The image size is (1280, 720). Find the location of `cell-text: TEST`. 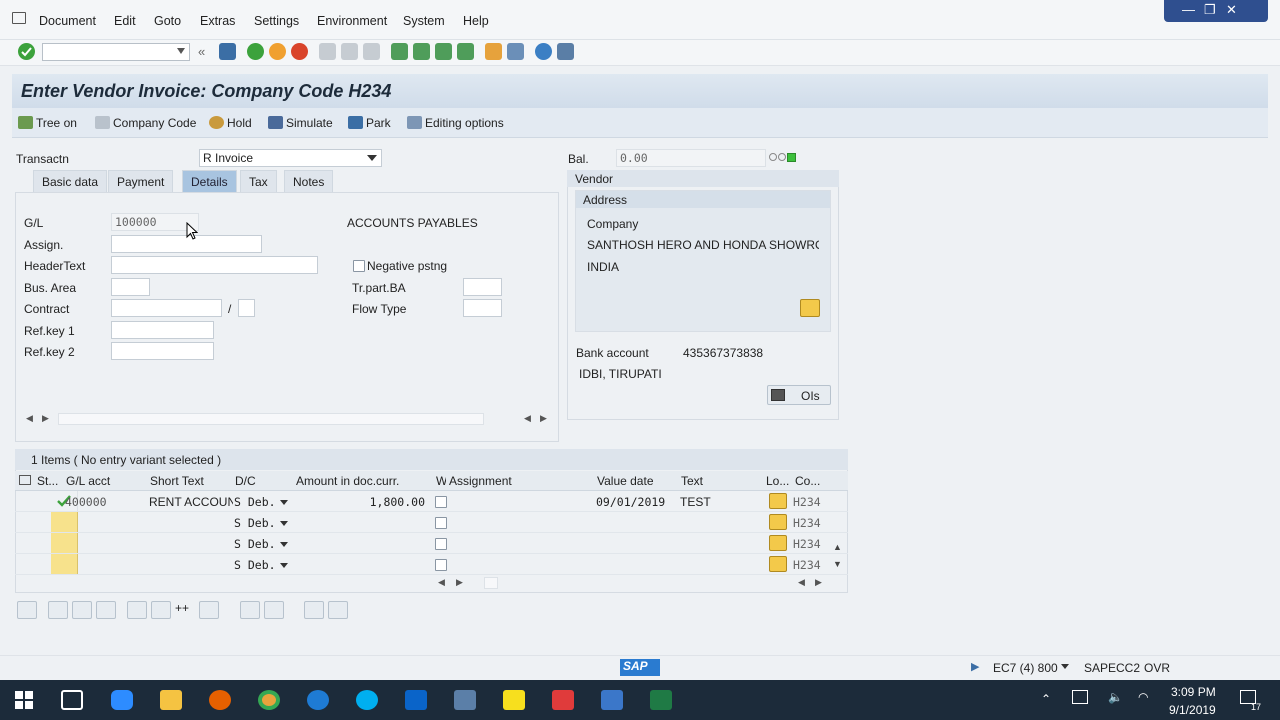

cell-text: TEST is located at coordinates (695, 502).